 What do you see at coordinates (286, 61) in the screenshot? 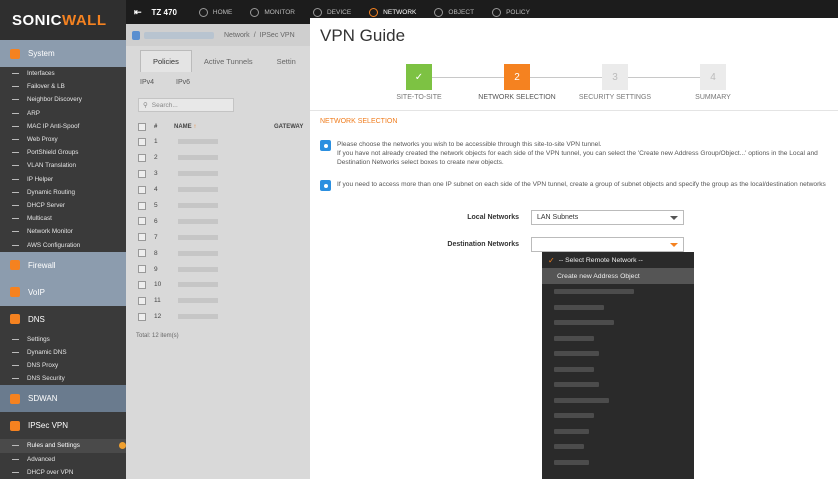
I see `tab-settings: Settin` at bounding box center [286, 61].